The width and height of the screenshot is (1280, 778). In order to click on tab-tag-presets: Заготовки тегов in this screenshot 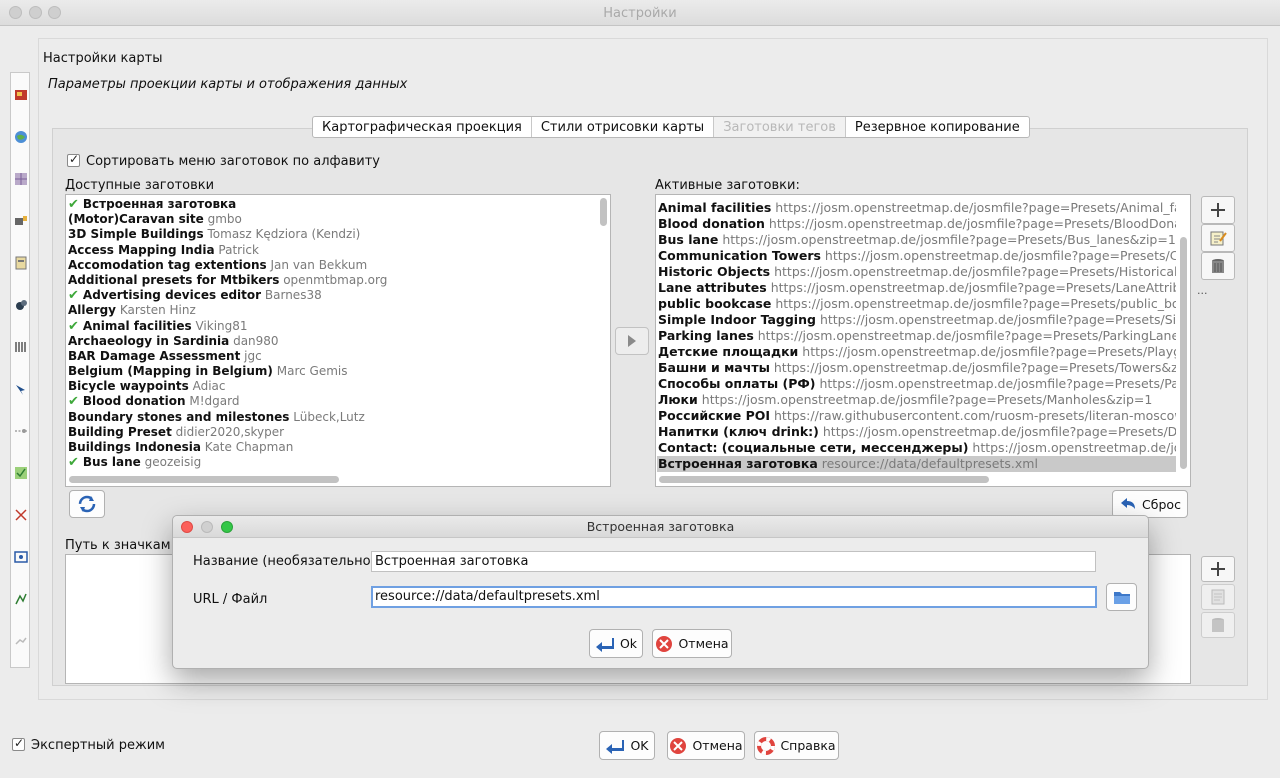, I will do `click(780, 127)`.